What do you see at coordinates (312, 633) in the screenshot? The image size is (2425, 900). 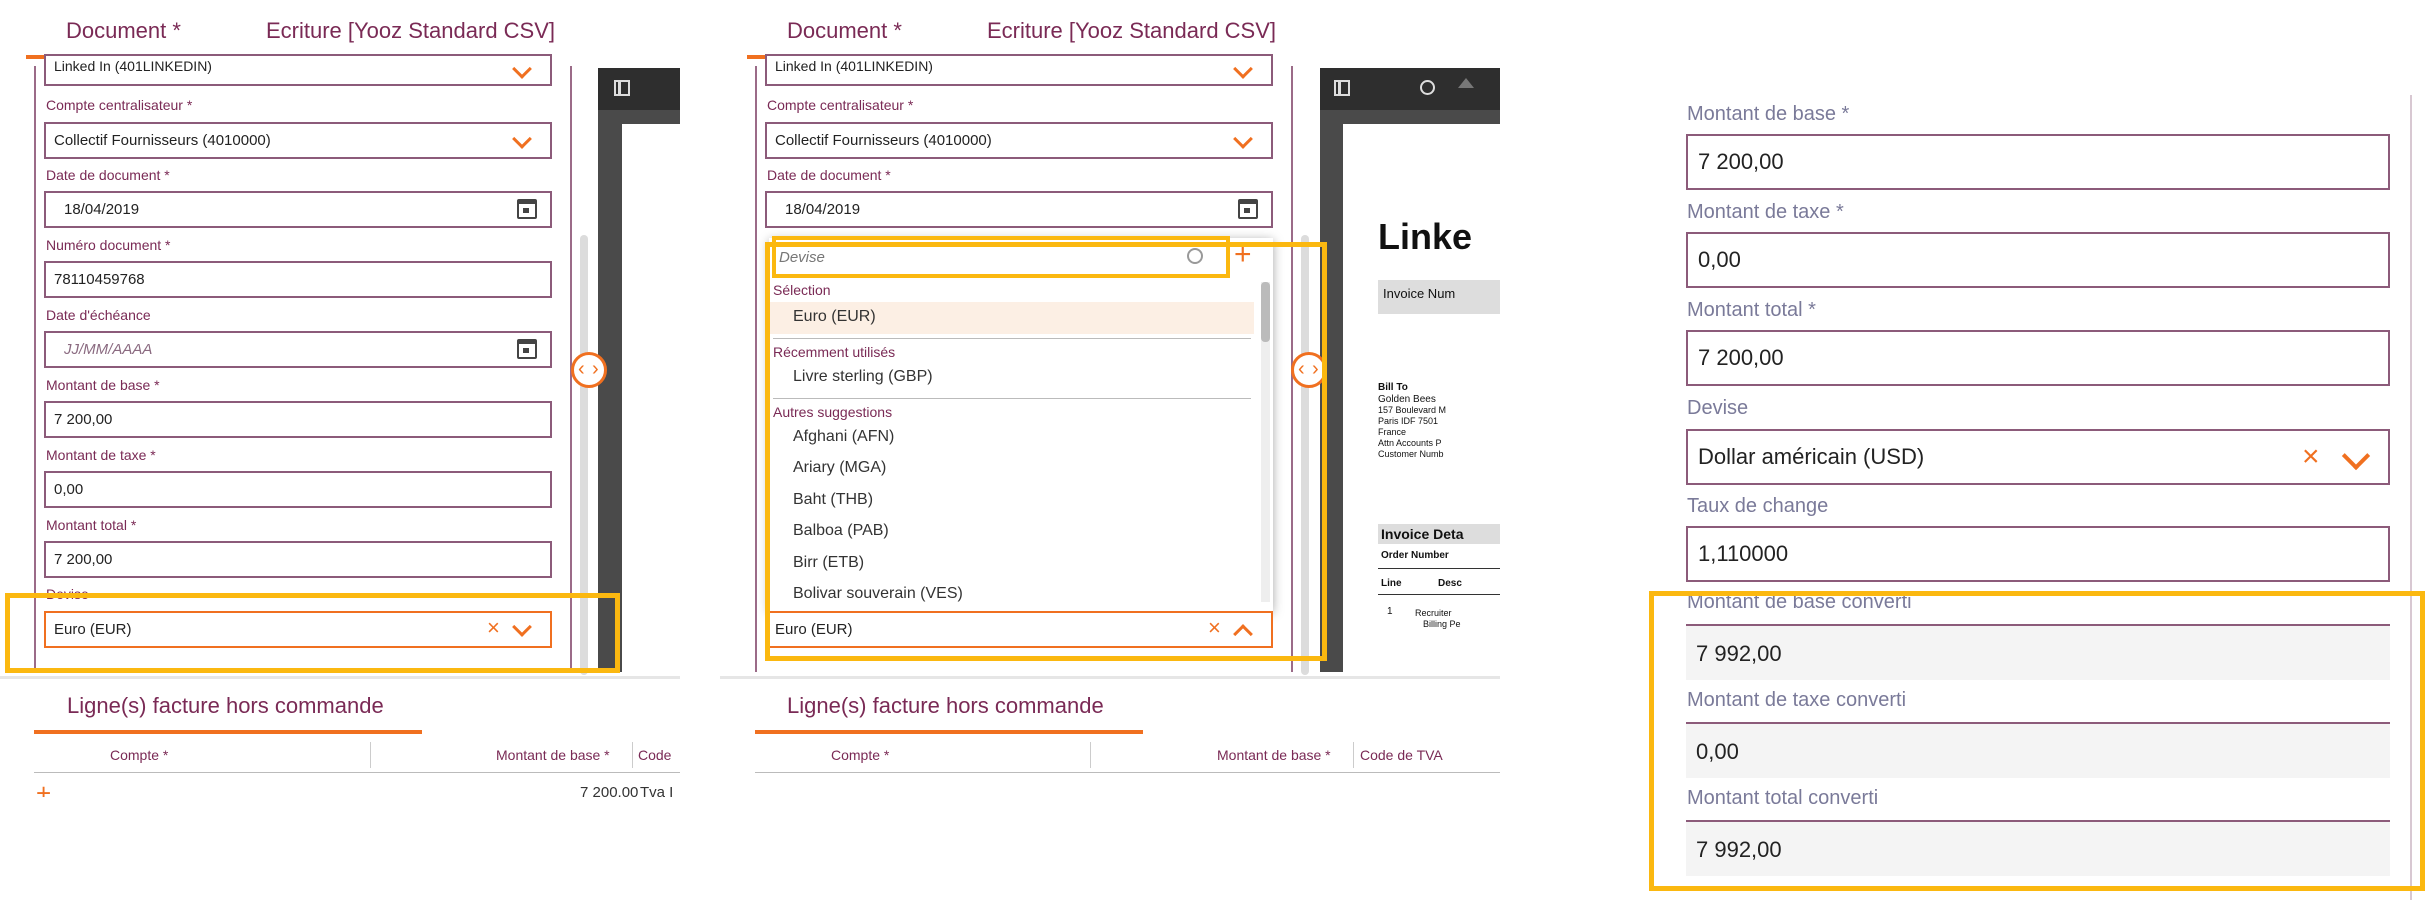 I see `devise-highlight` at bounding box center [312, 633].